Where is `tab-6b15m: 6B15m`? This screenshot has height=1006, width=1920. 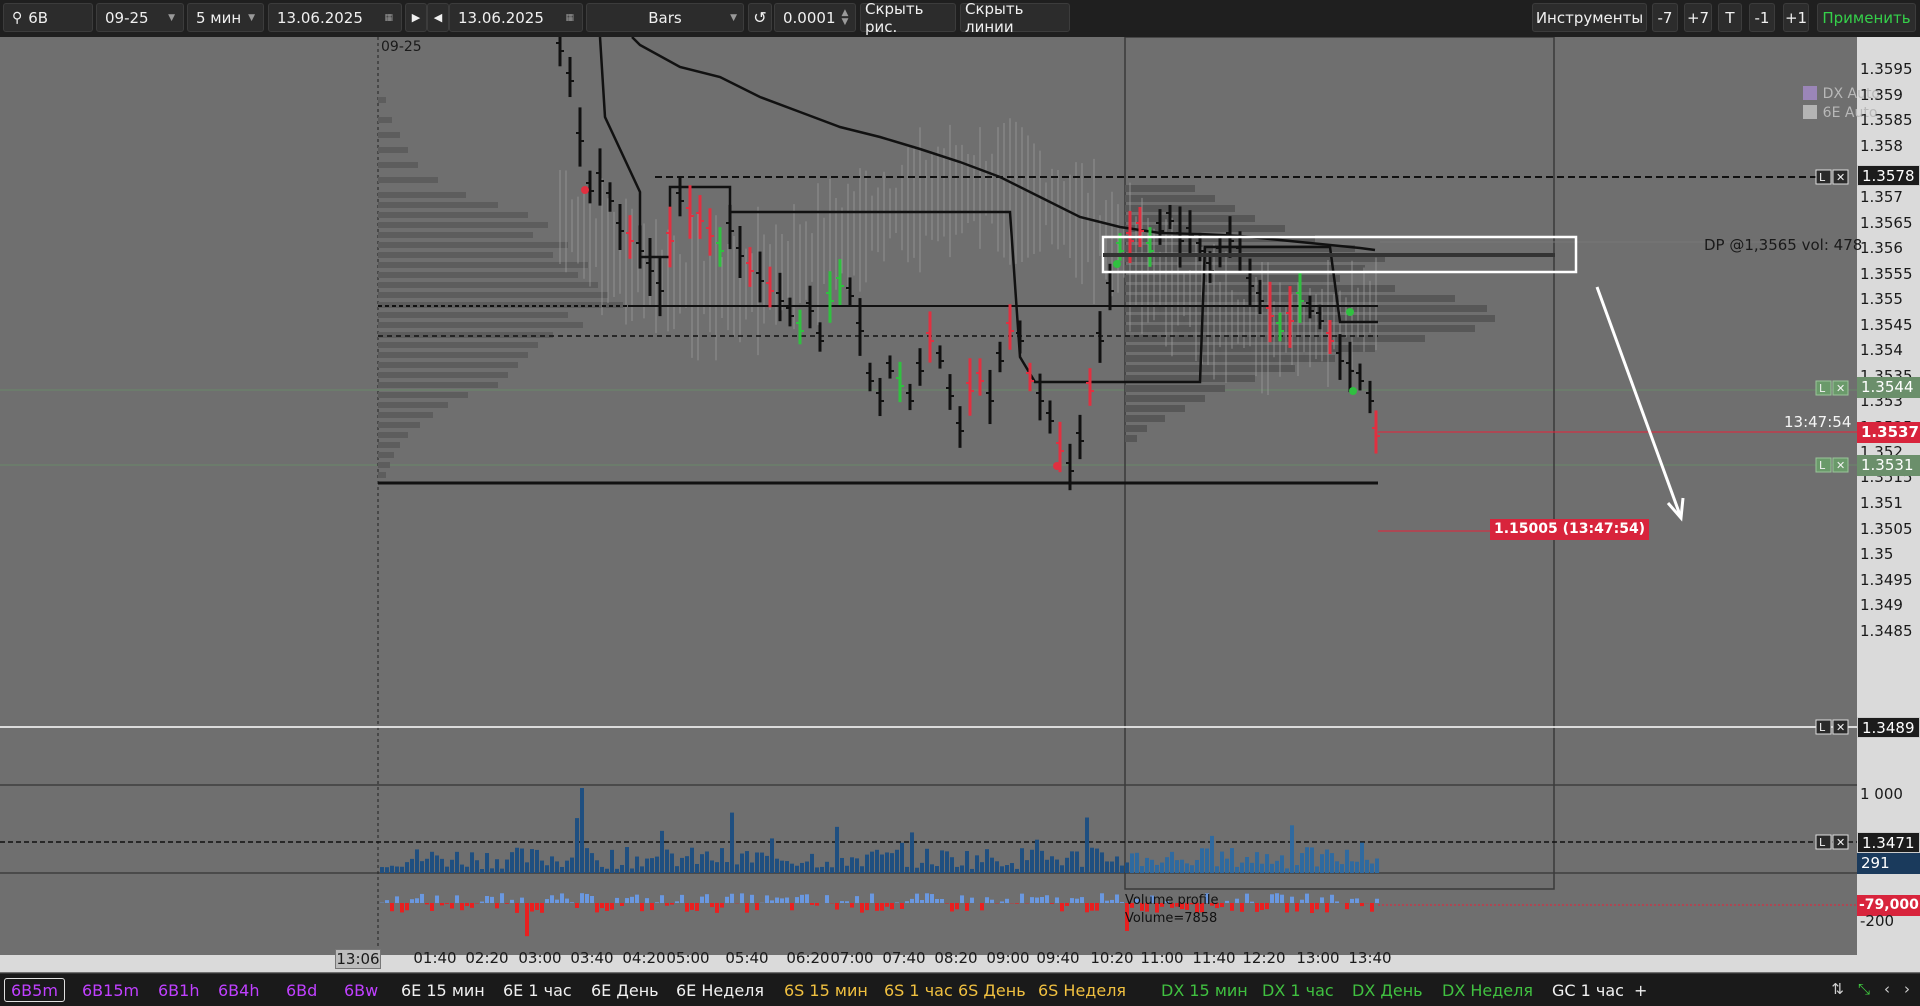
tab-6b15m: 6B15m is located at coordinates (110, 990).